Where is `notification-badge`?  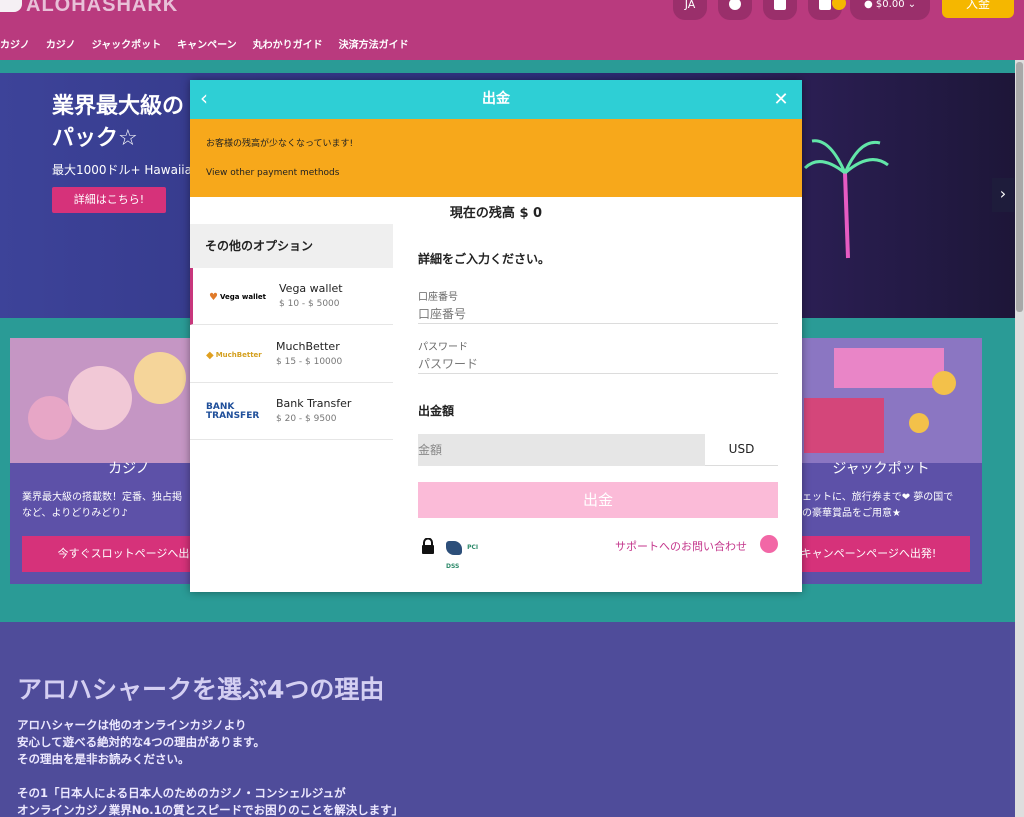 notification-badge is located at coordinates (839, 5).